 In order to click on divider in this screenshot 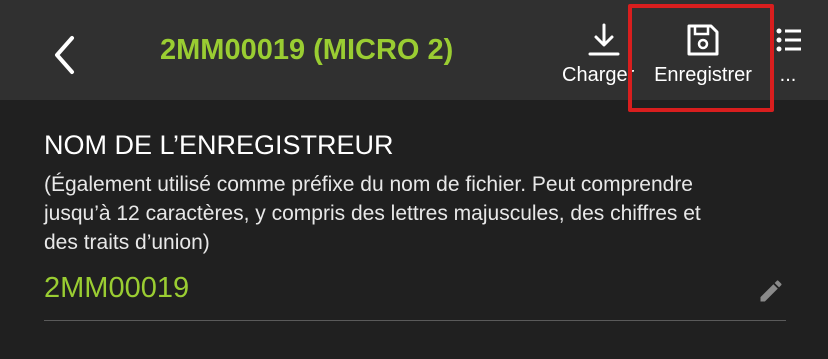, I will do `click(415, 320)`.